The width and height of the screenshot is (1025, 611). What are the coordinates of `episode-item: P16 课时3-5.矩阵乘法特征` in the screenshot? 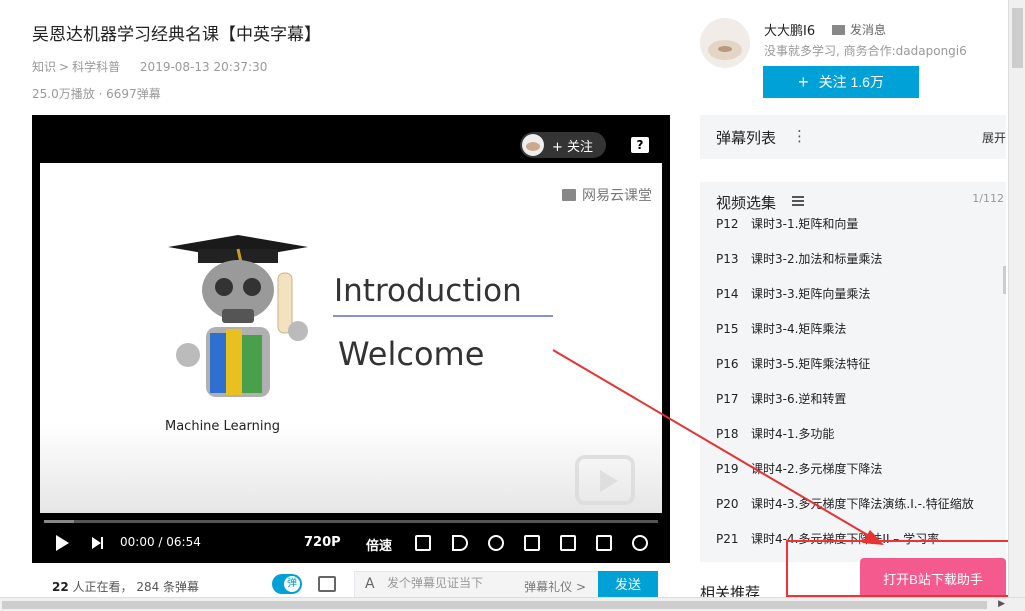 It's located at (793, 365).